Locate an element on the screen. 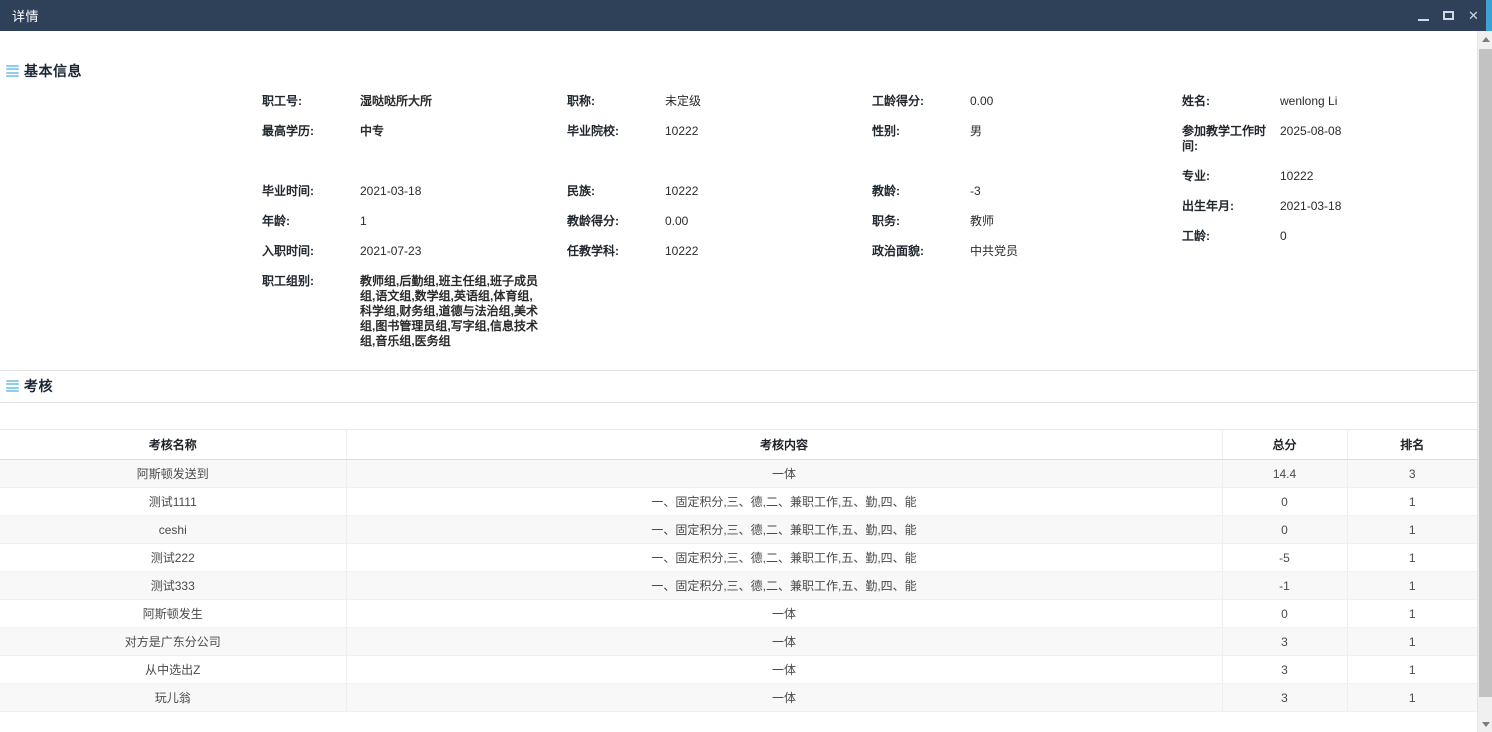 This screenshot has height=732, width=1492. maximize-icon is located at coordinates (1448, 15).